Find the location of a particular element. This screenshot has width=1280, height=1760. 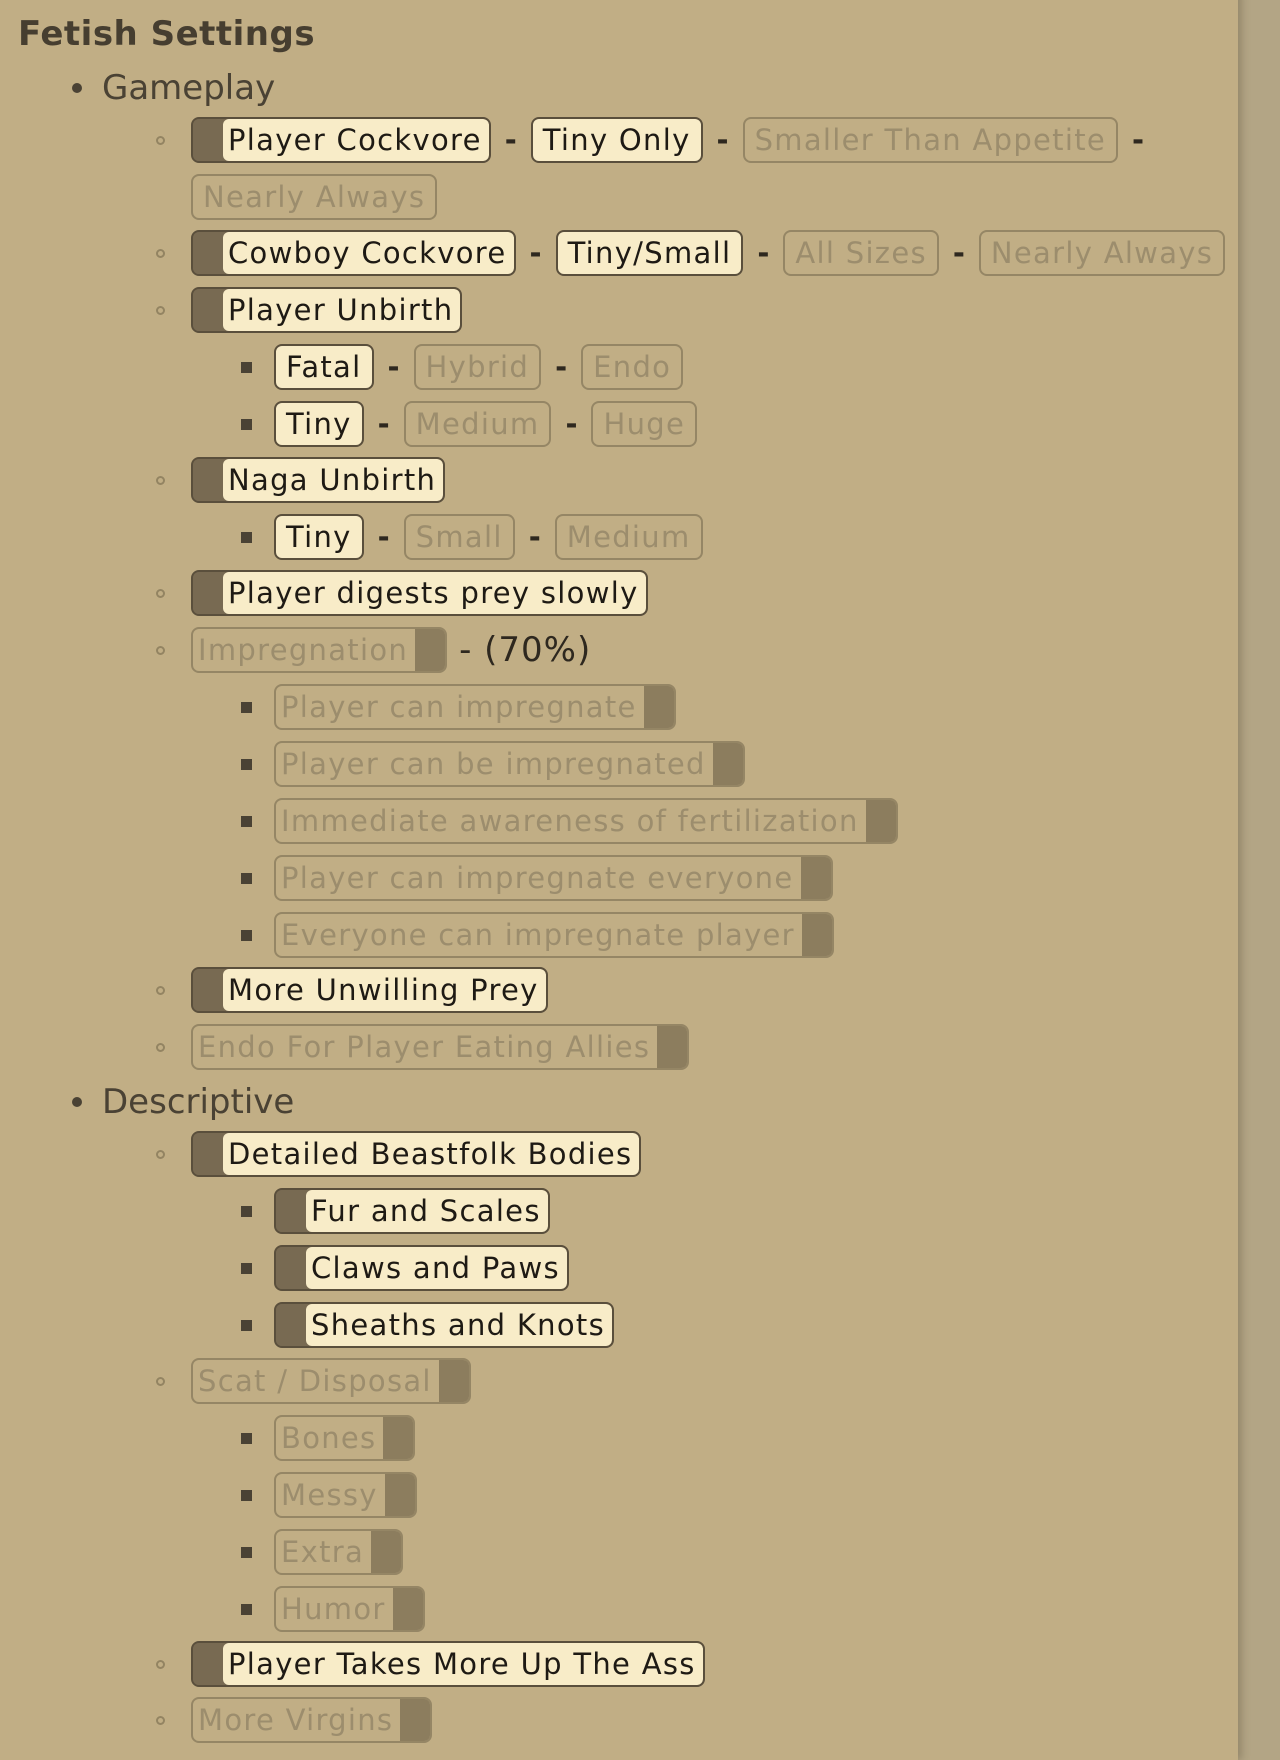

toggle-scat-disposal: Scat / Disposal is located at coordinates (331, 1381).